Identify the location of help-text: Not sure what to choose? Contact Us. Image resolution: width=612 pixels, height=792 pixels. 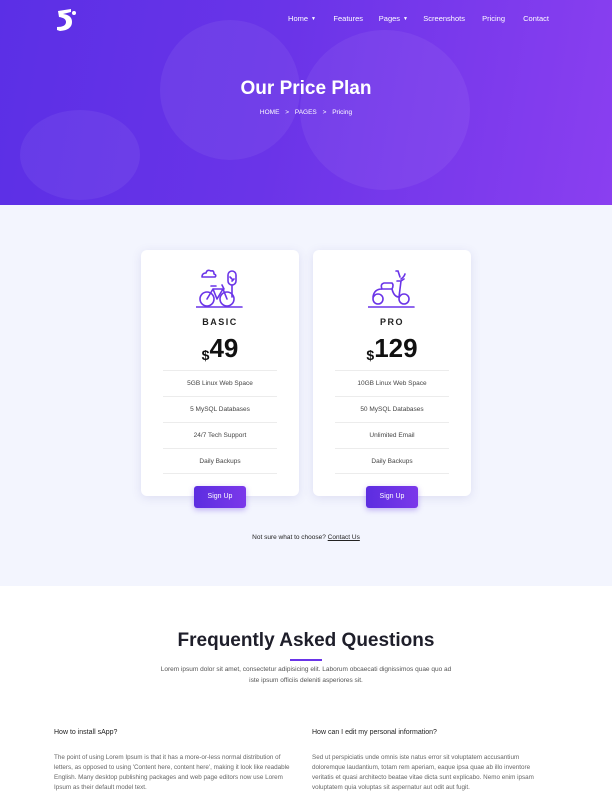
(306, 537).